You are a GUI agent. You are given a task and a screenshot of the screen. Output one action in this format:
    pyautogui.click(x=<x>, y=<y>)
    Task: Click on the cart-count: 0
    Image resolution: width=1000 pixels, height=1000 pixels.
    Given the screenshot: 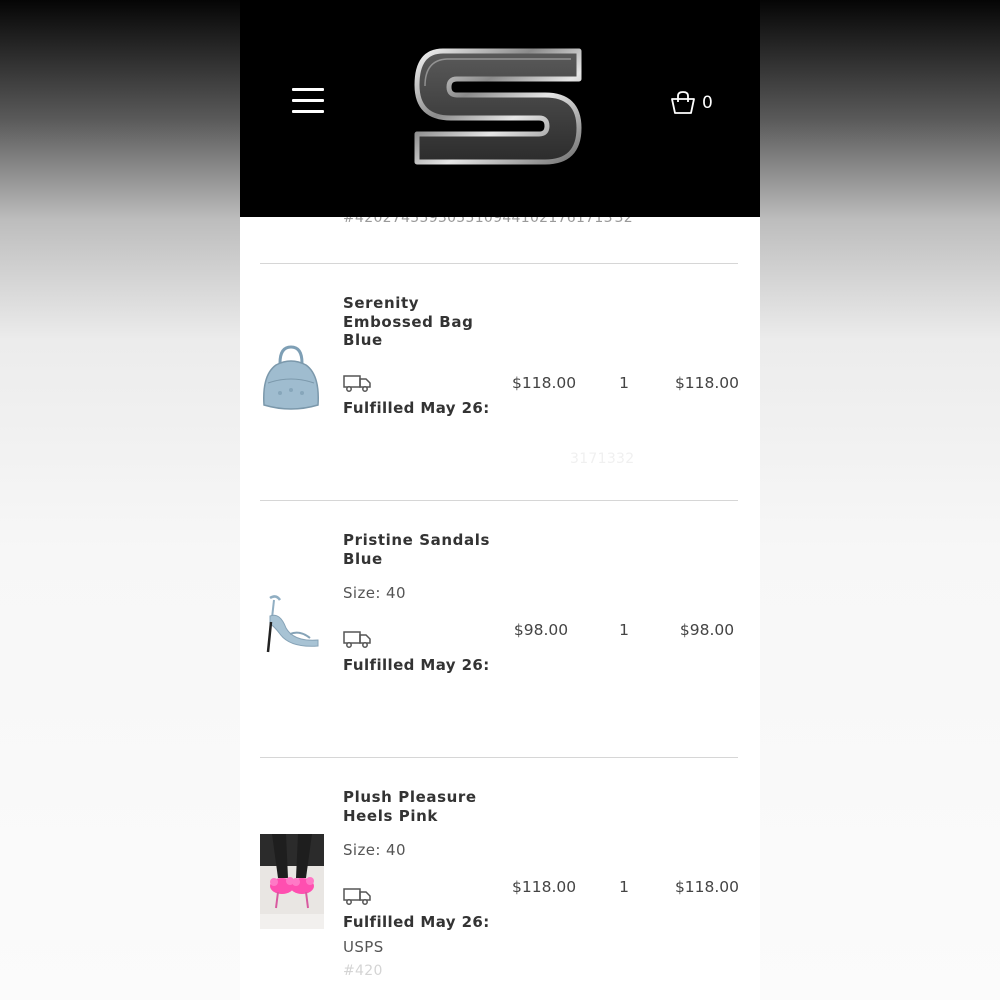 What is the action you would take?
    pyautogui.click(x=707, y=103)
    